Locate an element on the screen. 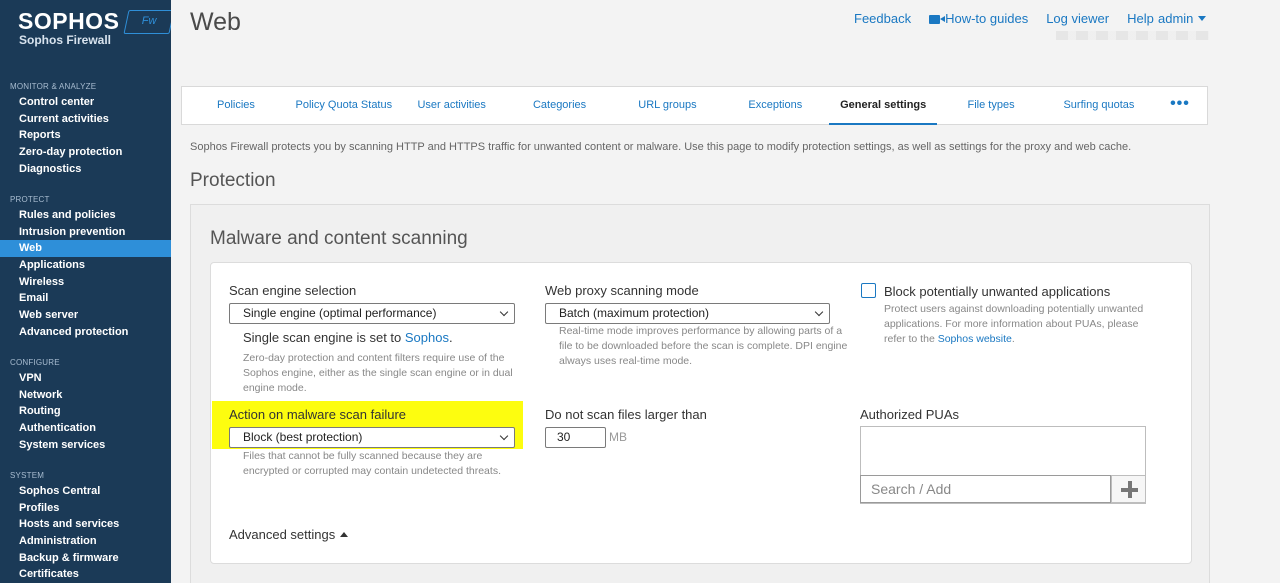 The height and width of the screenshot is (583, 1280). firewall-badge: Fw is located at coordinates (147, 22).